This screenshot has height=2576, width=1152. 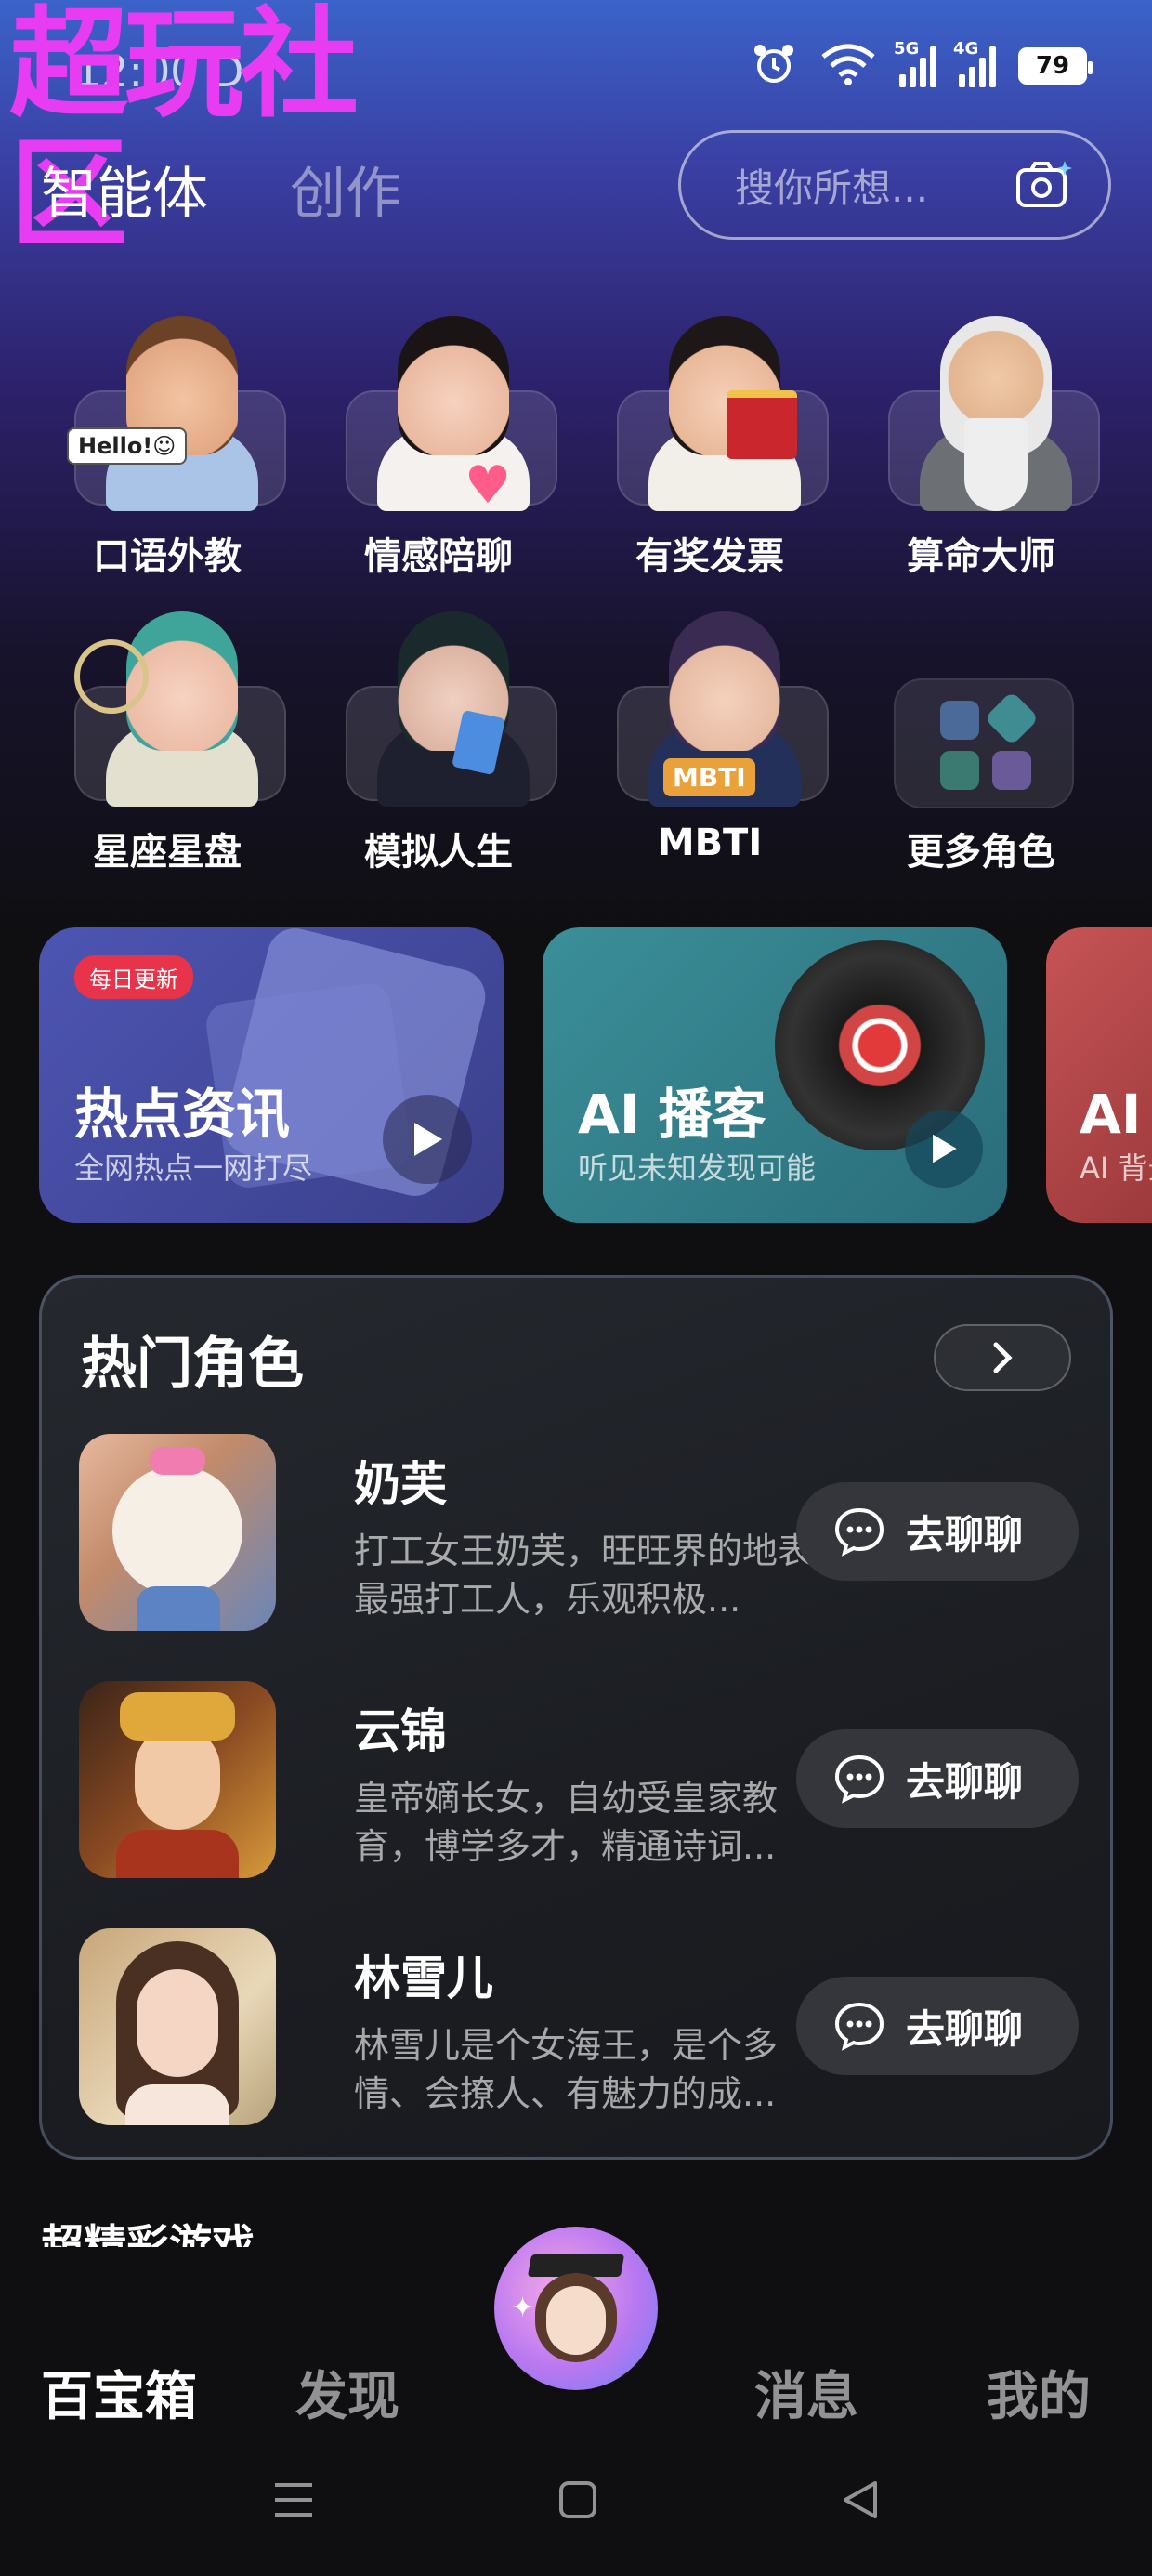 I want to click on feature-subtitle: 全网热点一网打尽, so click(x=193, y=1168).